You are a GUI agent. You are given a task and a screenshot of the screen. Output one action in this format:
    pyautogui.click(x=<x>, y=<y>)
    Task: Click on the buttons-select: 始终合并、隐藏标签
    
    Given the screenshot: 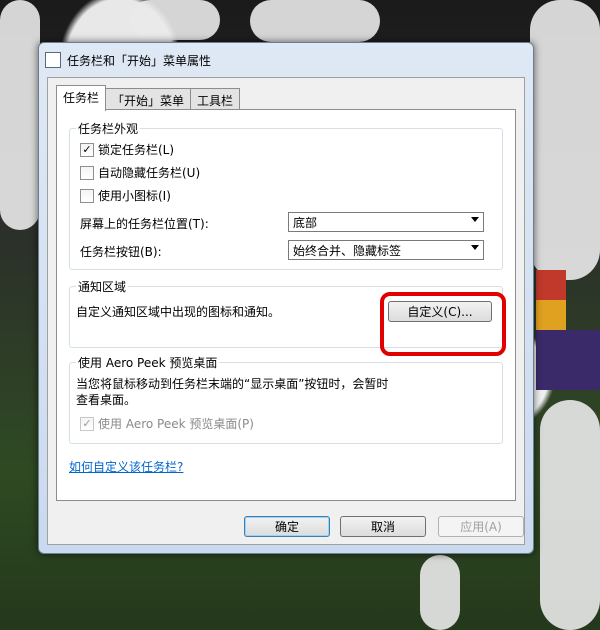 What is the action you would take?
    pyautogui.click(x=386, y=250)
    